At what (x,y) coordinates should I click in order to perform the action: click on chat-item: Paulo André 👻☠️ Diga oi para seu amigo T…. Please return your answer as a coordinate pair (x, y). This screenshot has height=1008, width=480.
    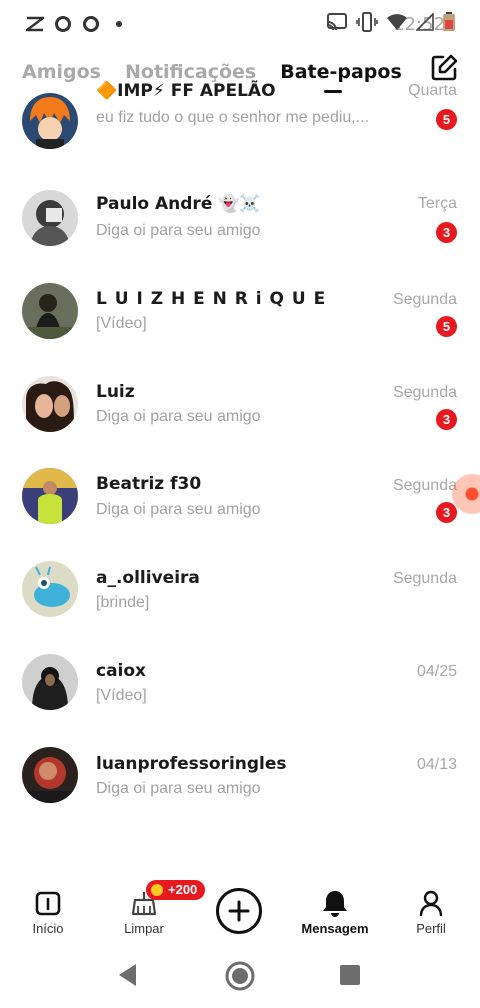
    Looking at the image, I should click on (240, 218).